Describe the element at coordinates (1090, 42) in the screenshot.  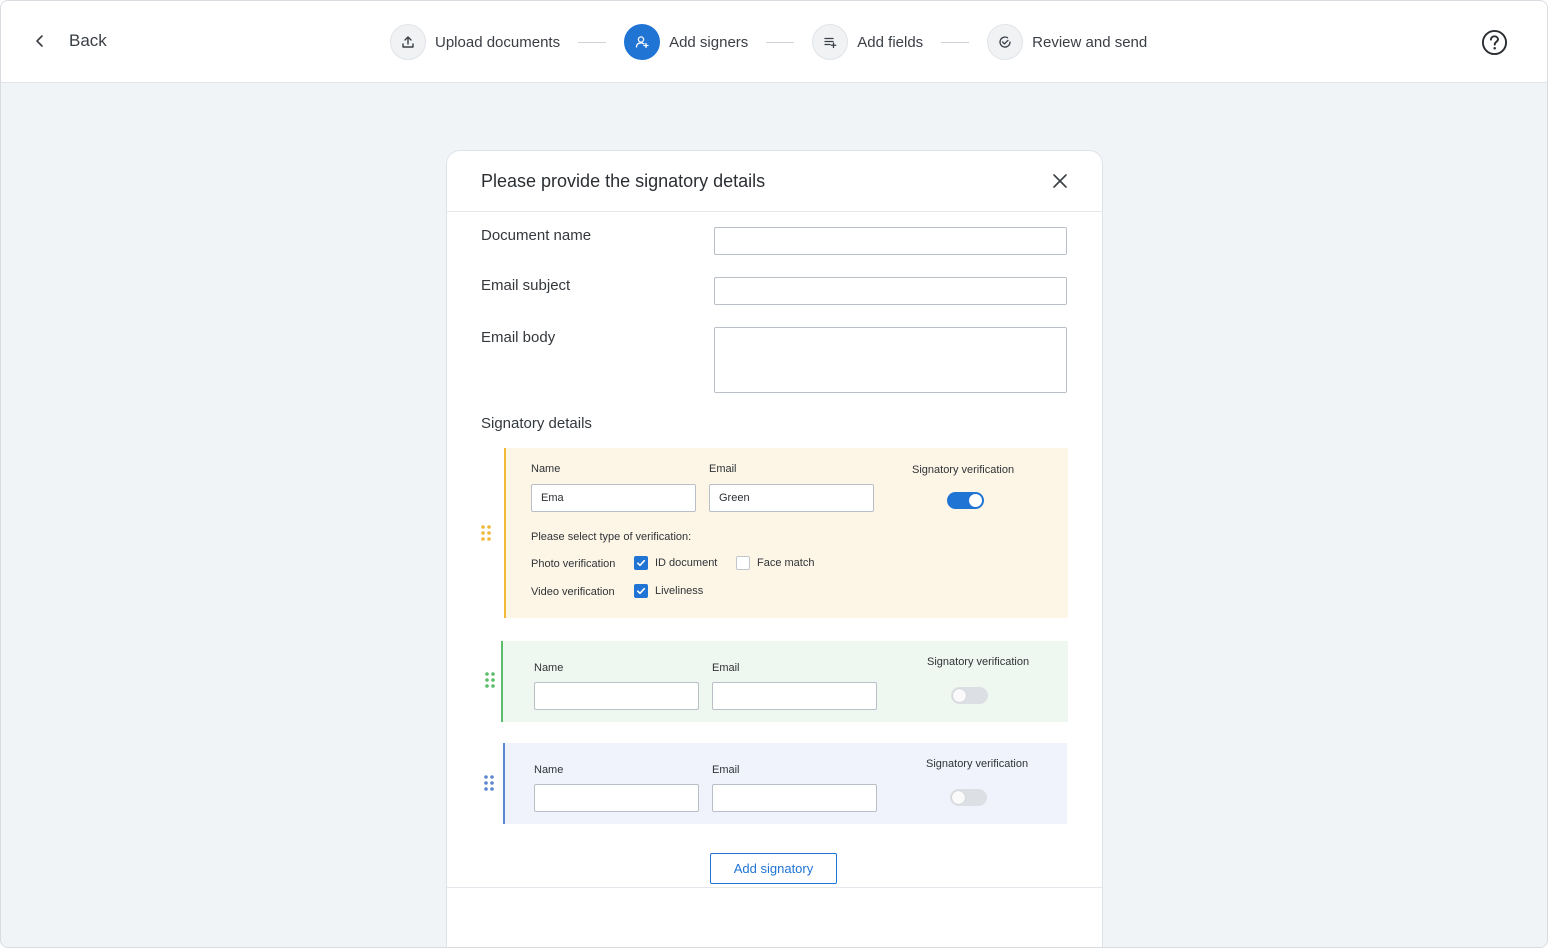
I see `step-label: Review and send` at that location.